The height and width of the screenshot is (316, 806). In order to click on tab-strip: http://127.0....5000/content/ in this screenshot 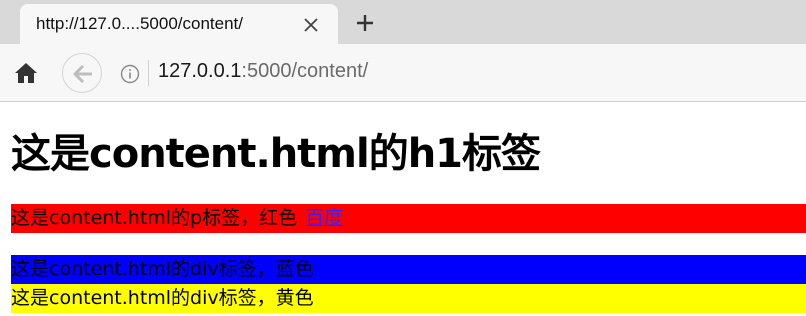, I will do `click(403, 22)`.